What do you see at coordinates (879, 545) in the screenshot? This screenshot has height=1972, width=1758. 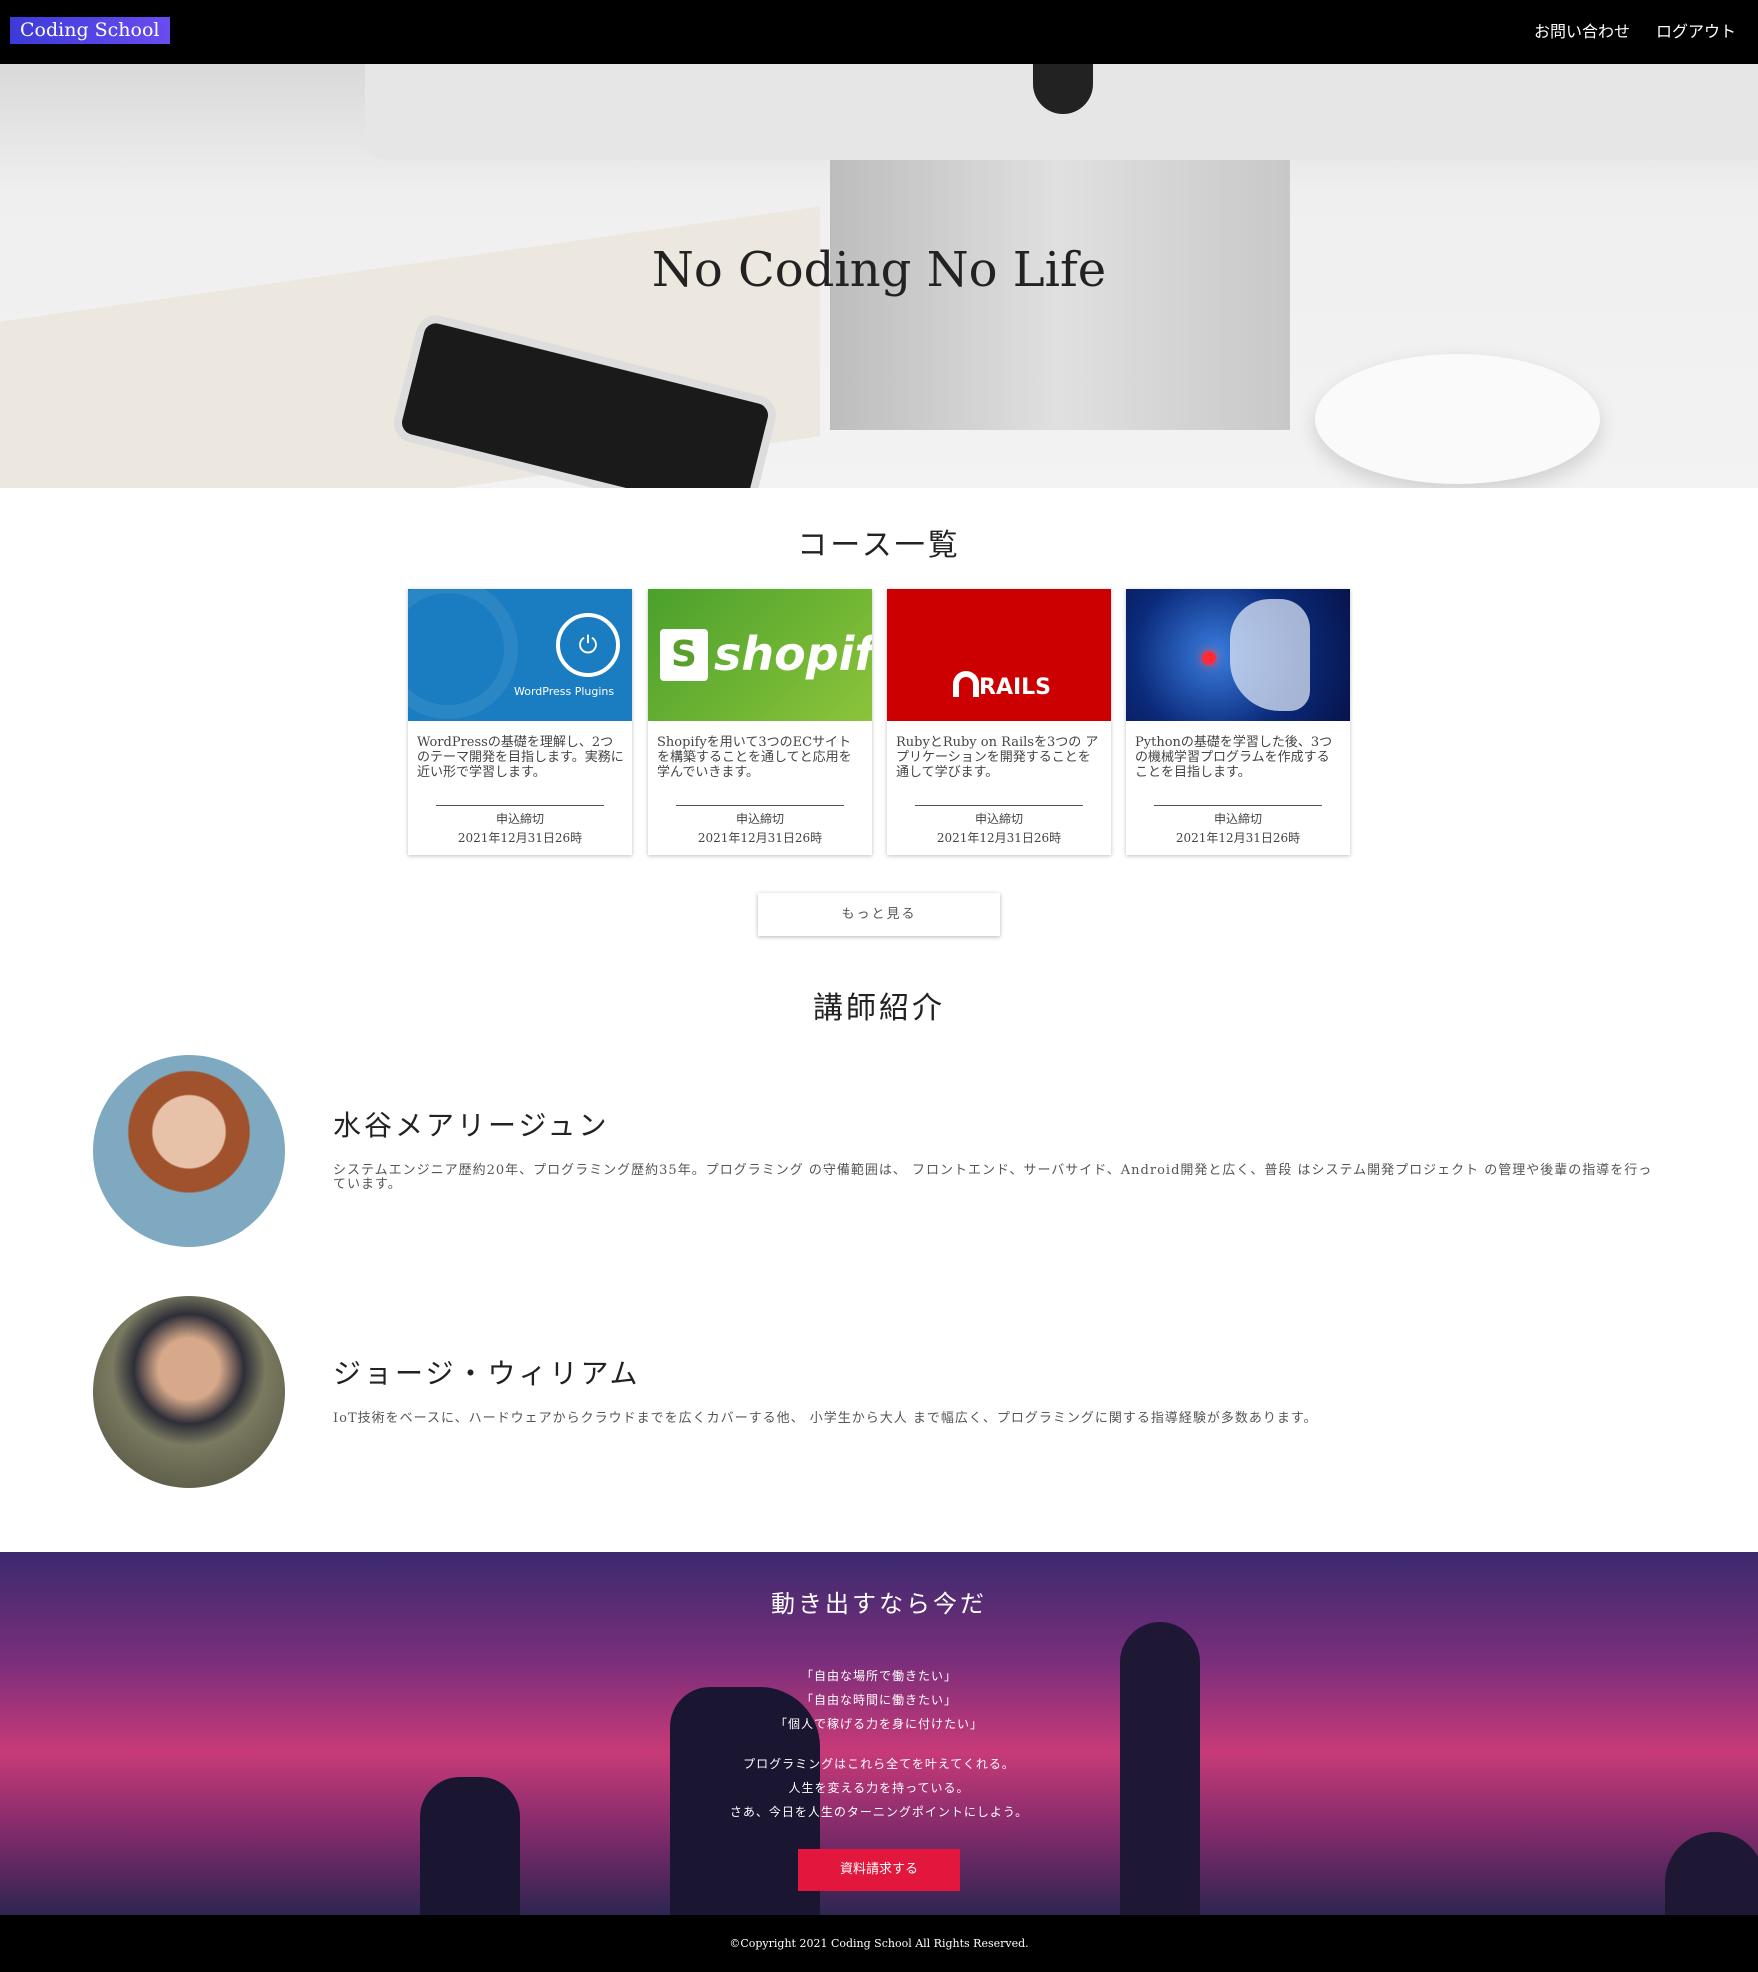 I see `courses-title: コース一覧` at bounding box center [879, 545].